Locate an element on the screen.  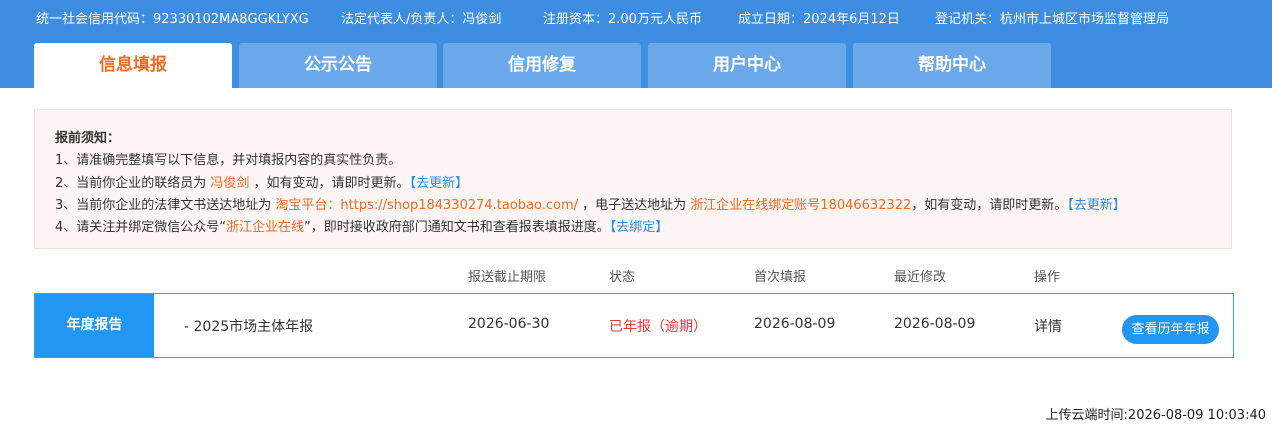
report-deadline: 2026-06-30 is located at coordinates (509, 324).